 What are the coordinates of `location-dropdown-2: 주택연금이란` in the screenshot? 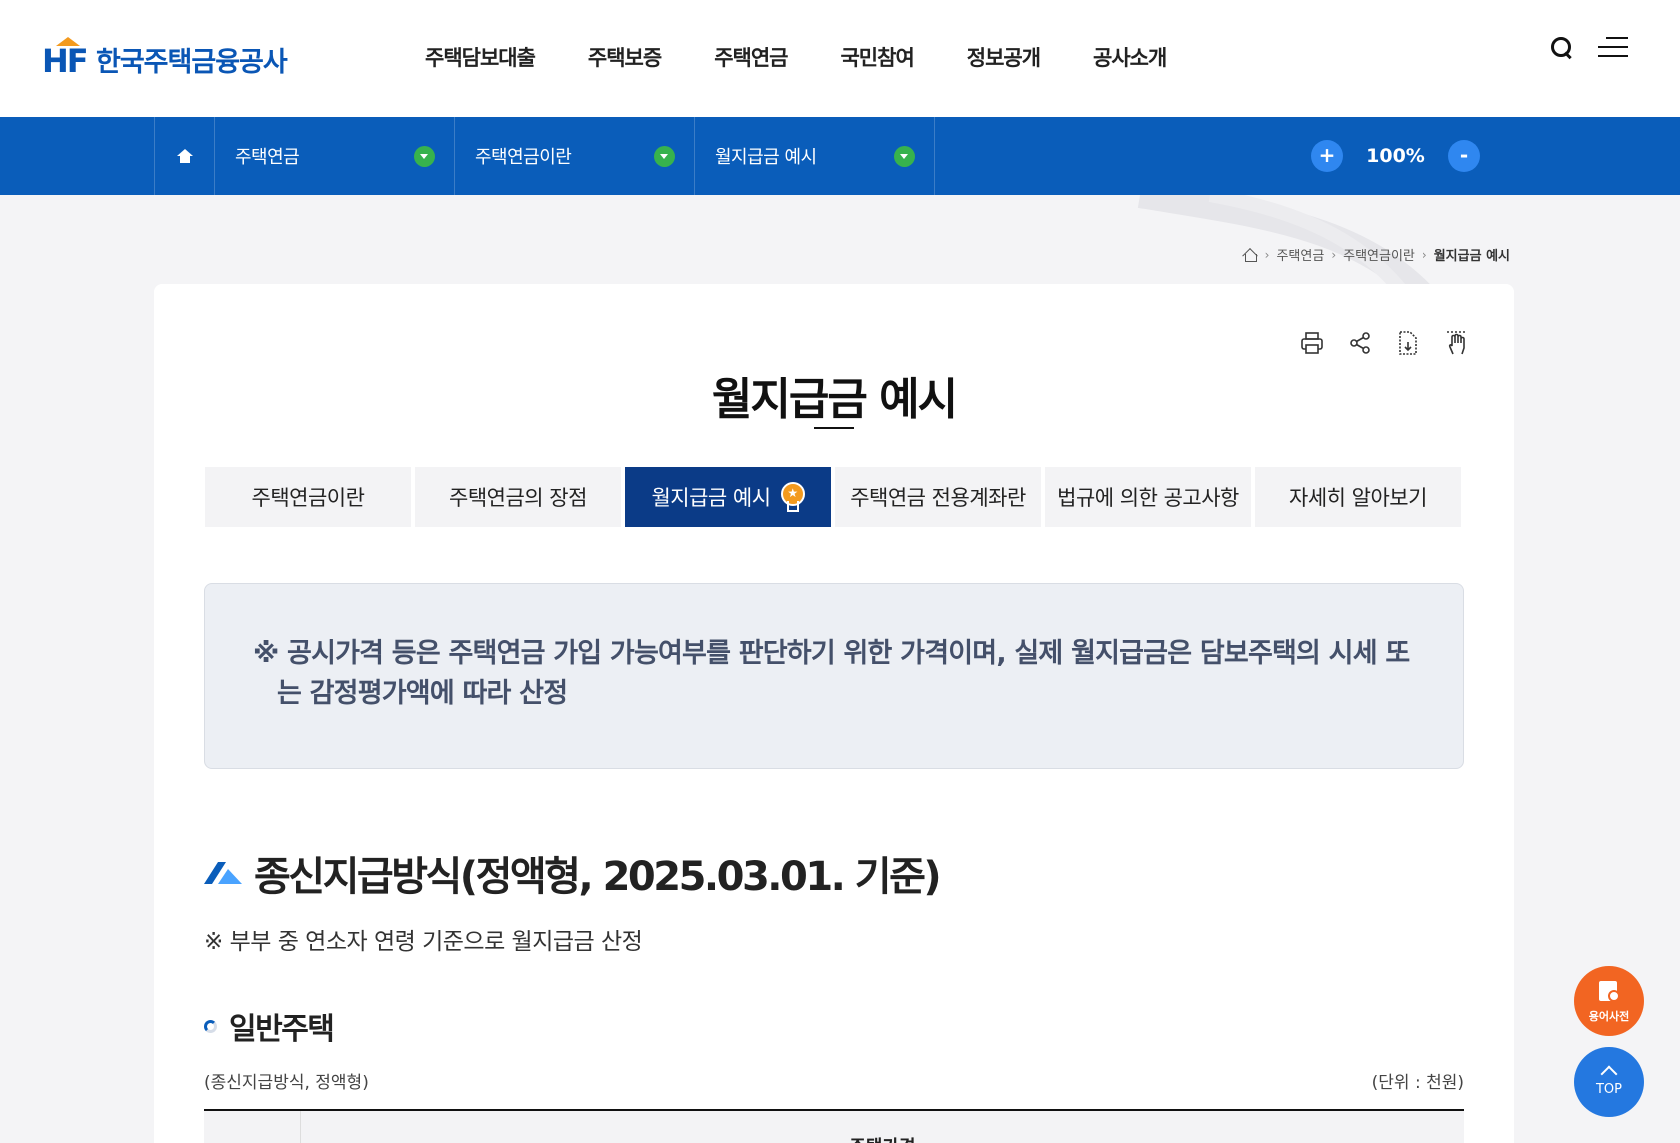 It's located at (575, 156).